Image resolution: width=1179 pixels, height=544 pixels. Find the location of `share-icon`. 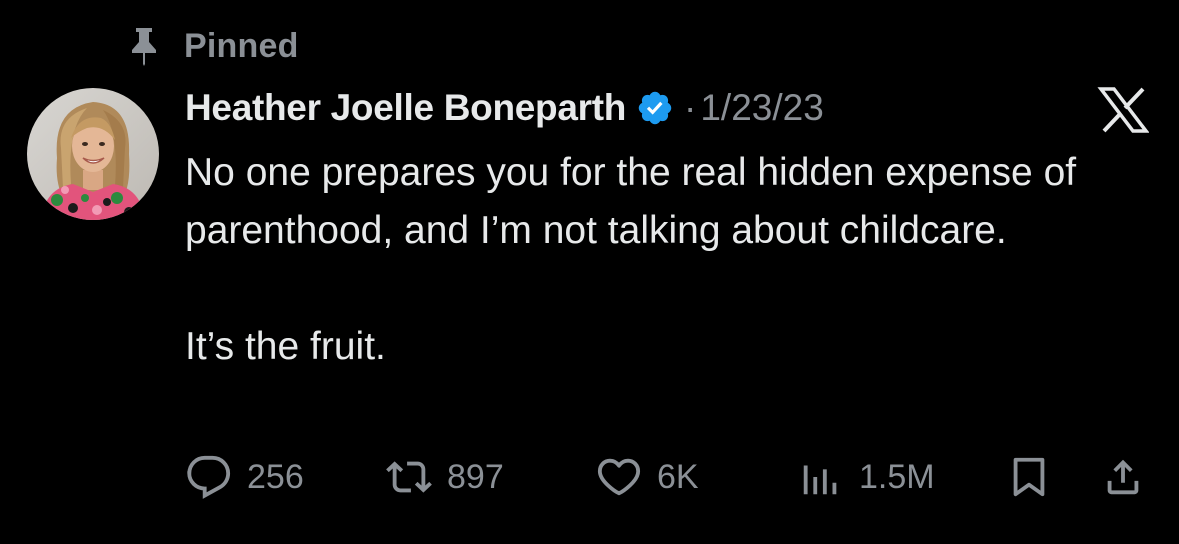

share-icon is located at coordinates (1123, 477).